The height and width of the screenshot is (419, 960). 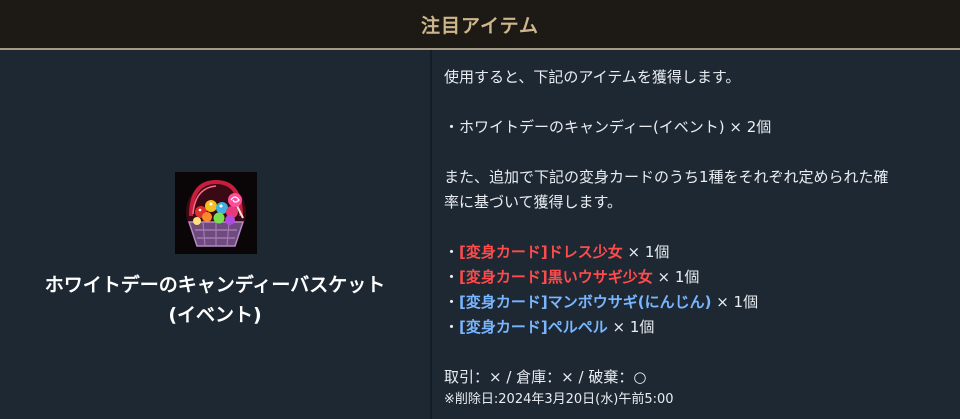 I want to click on card-list-item: ・[変身カード]ドレス少女 × 1個, so click(x=702, y=252).